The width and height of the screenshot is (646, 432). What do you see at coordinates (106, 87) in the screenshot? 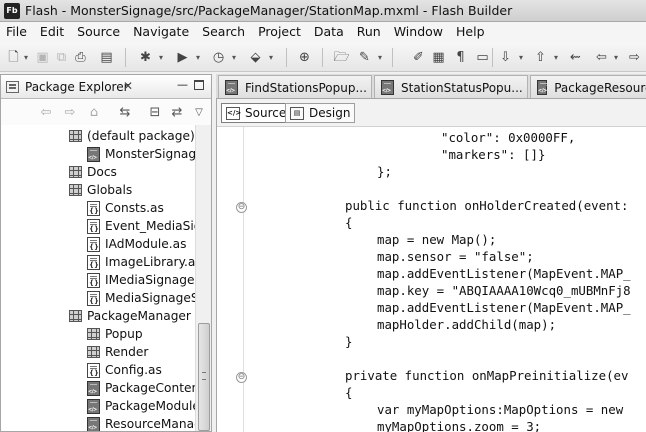
I see `package-explorer-tab: Package Explorer ✕ —` at bounding box center [106, 87].